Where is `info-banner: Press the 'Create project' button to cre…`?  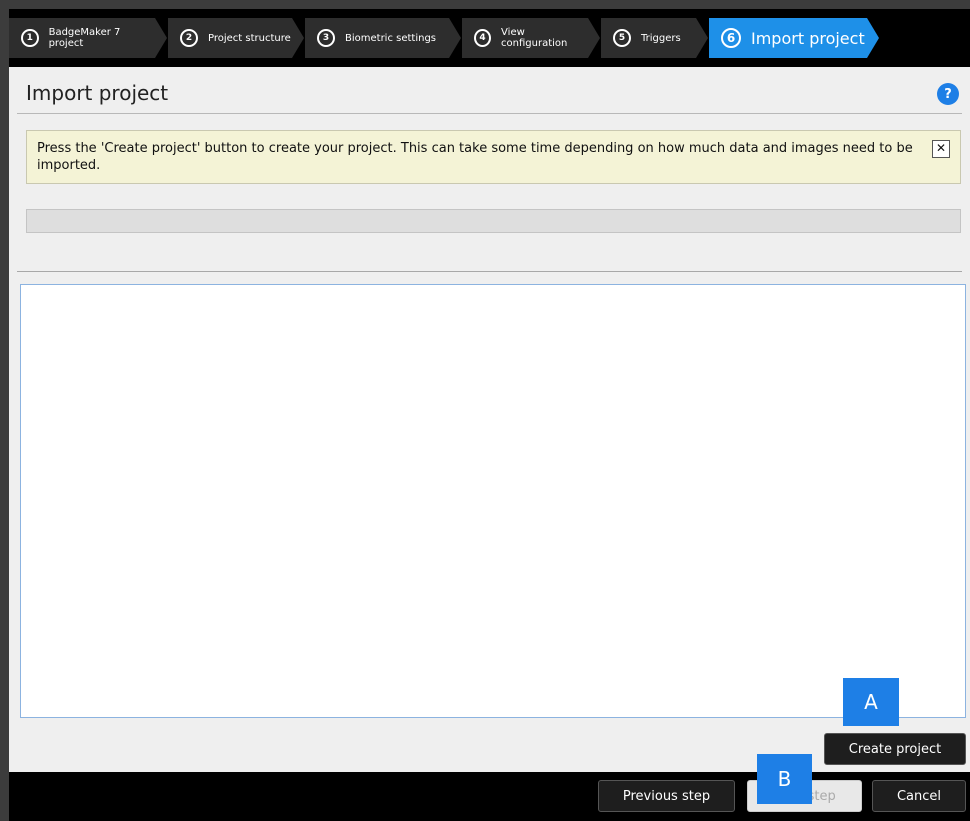
info-banner: Press the 'Create project' button to cre… is located at coordinates (493, 157).